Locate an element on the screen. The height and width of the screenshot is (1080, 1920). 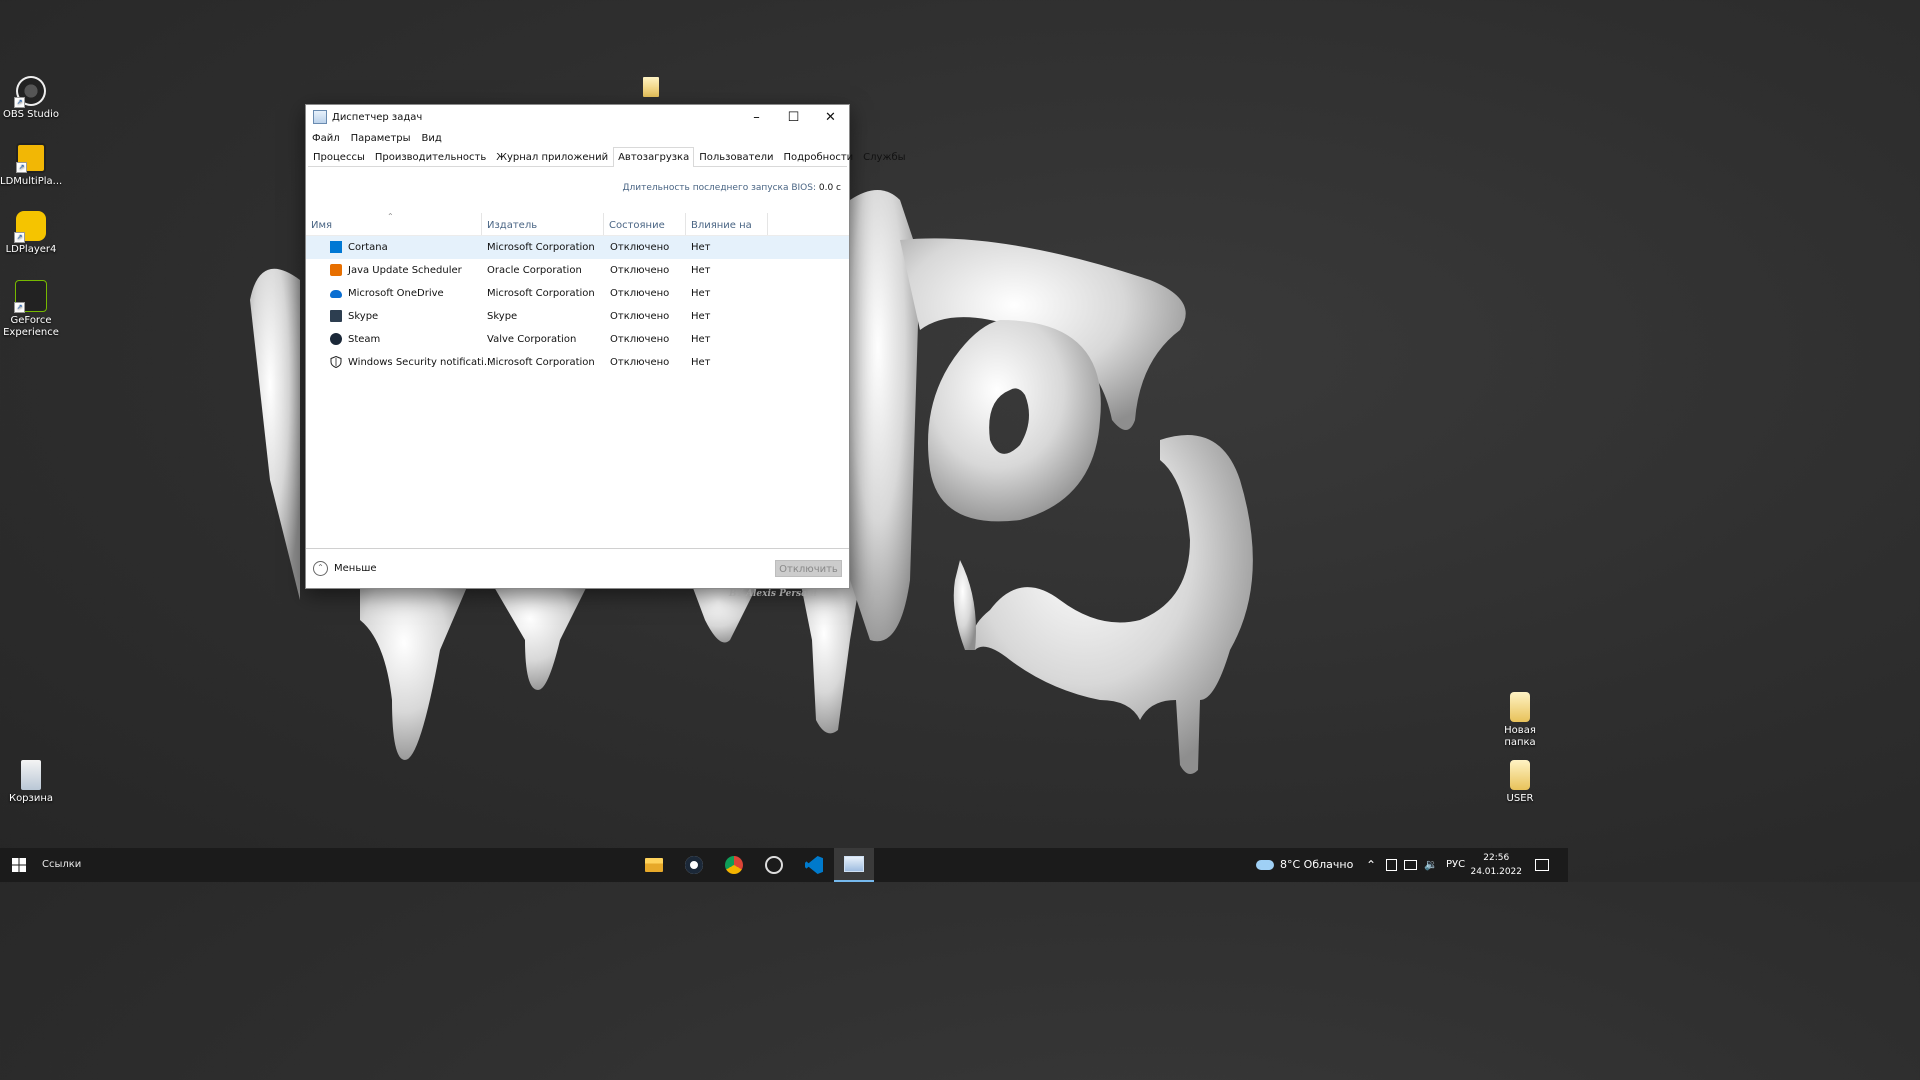
row-name: Steam is located at coordinates (364, 339).